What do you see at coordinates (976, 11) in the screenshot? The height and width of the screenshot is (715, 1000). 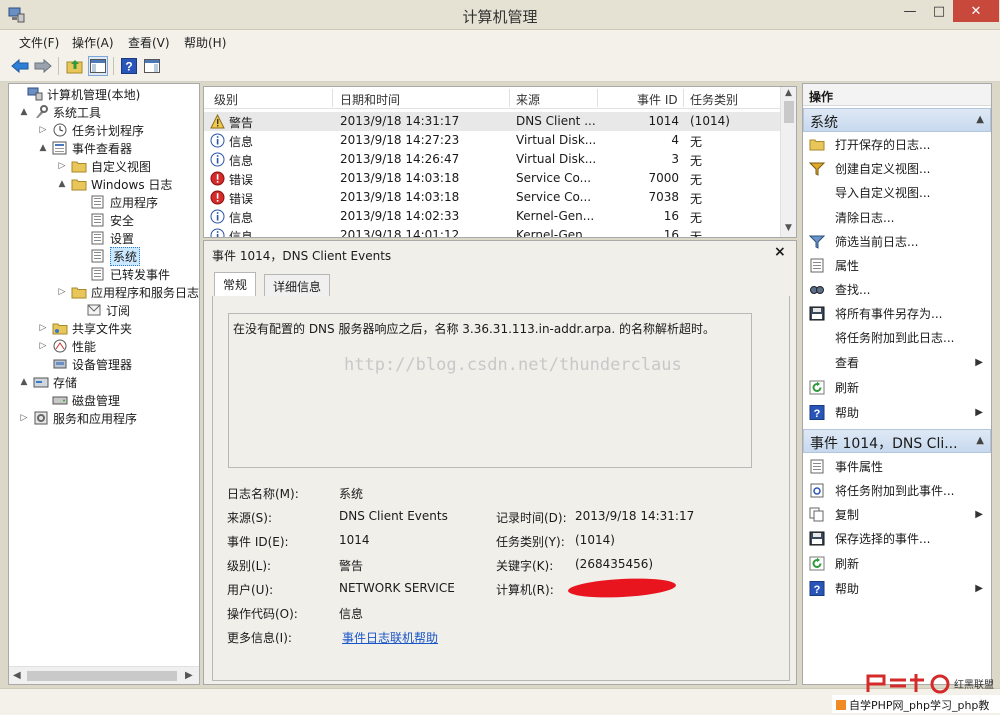 I see `close-window-button: ✕` at bounding box center [976, 11].